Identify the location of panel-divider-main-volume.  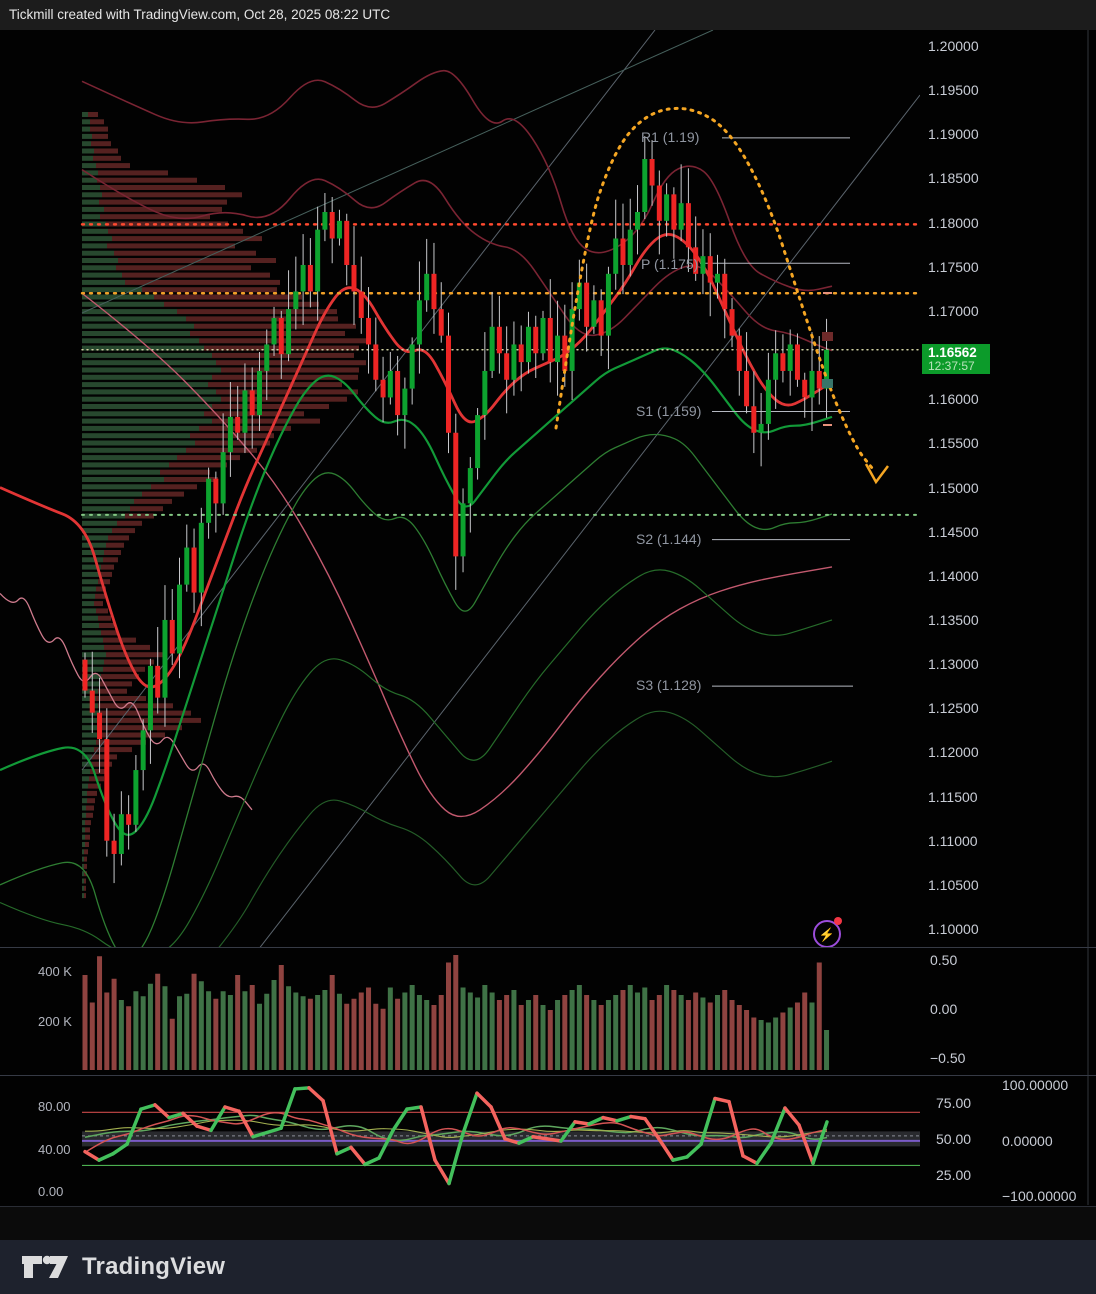
(548, 947).